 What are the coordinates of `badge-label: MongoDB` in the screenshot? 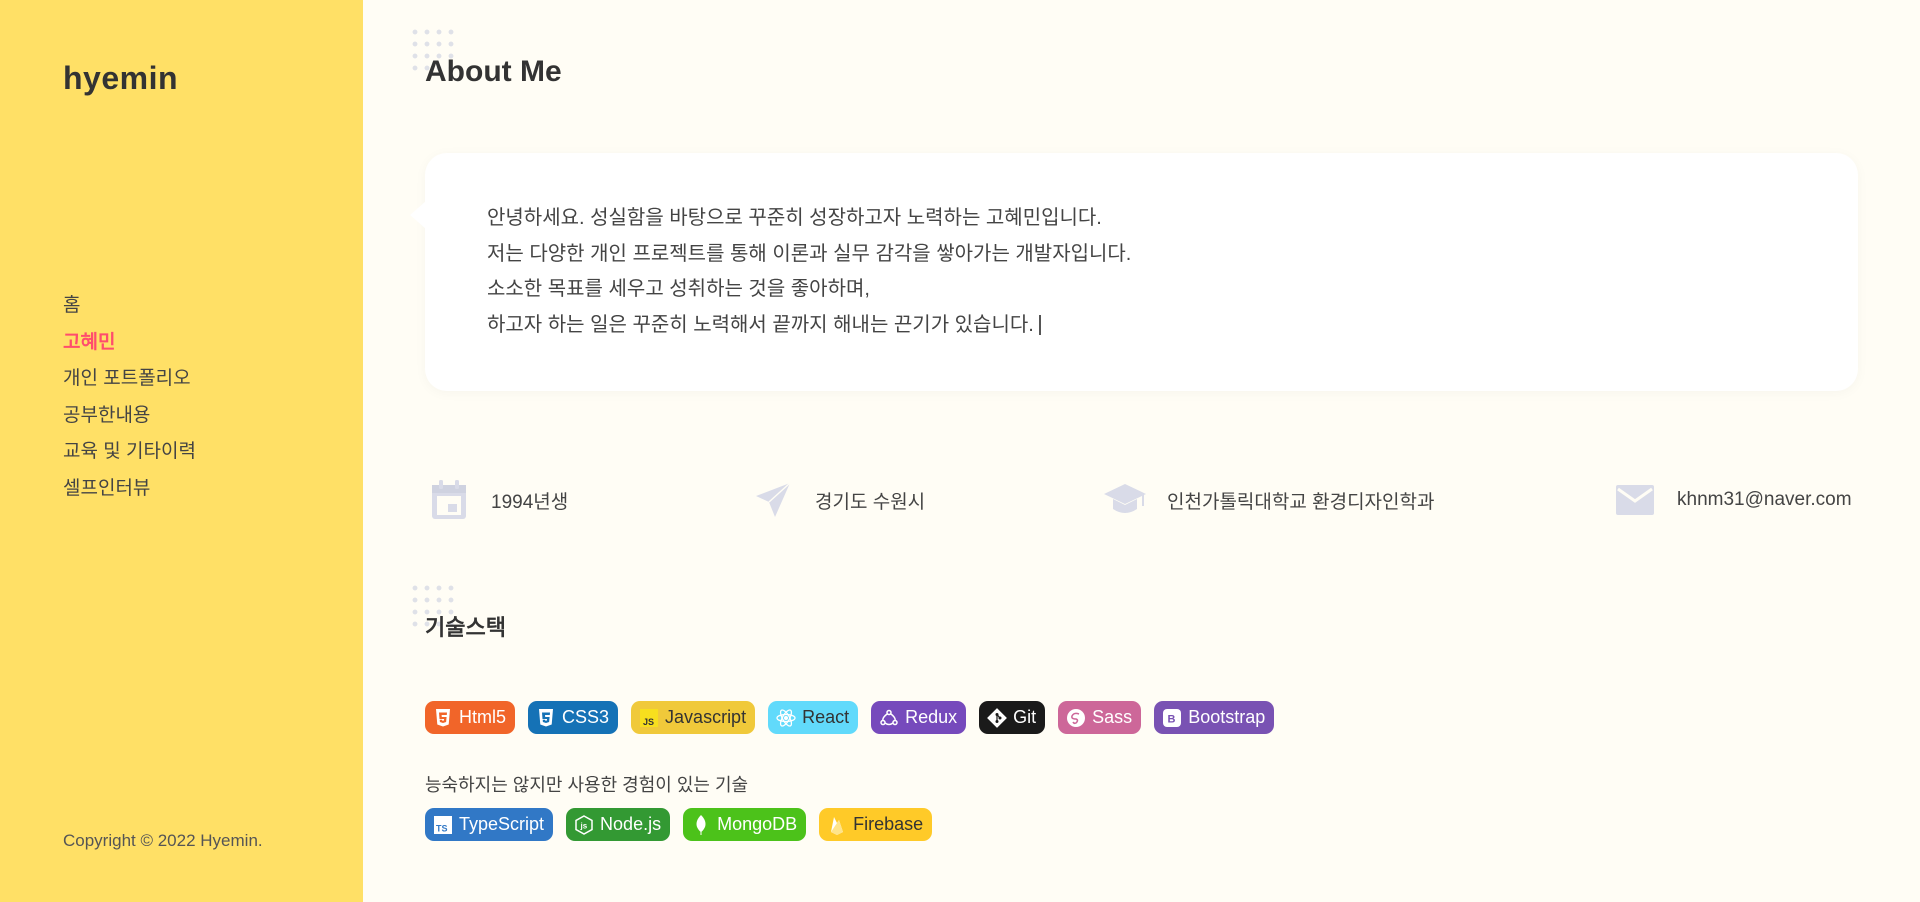 It's located at (757, 824).